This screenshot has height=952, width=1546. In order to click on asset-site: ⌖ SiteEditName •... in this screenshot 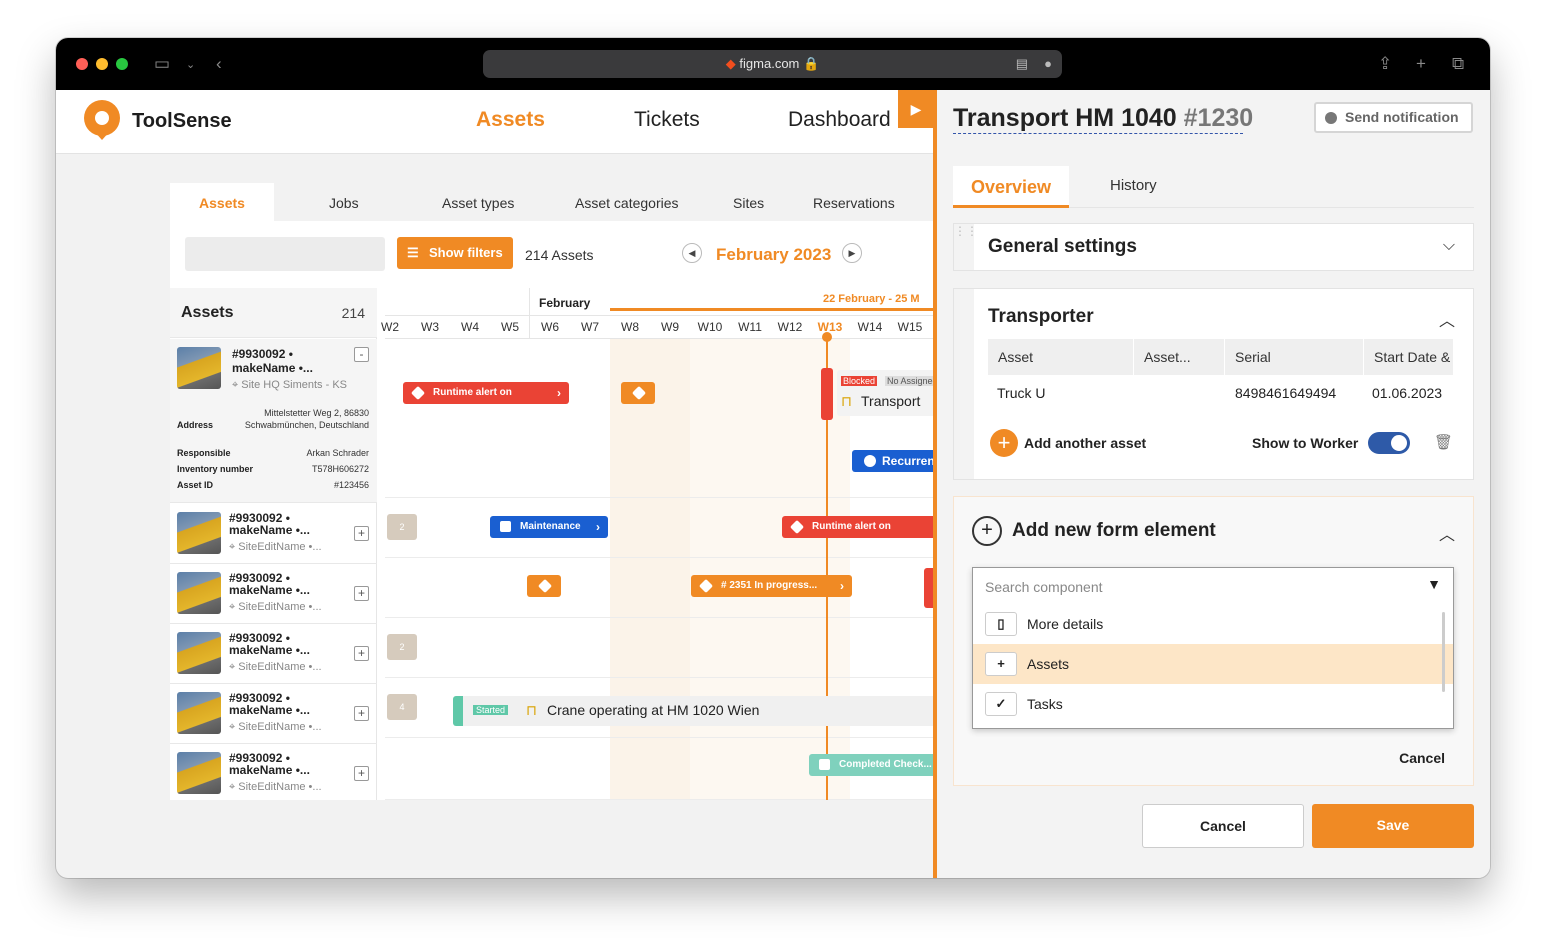, I will do `click(275, 607)`.